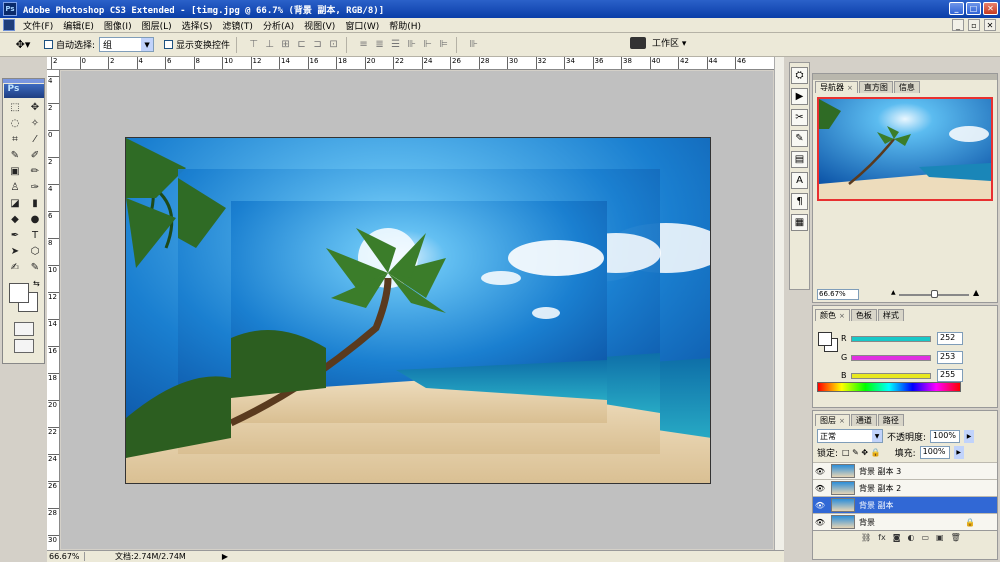  What do you see at coordinates (473, 44) in the screenshot?
I see `auto-align-icon: ⊪` at bounding box center [473, 44].